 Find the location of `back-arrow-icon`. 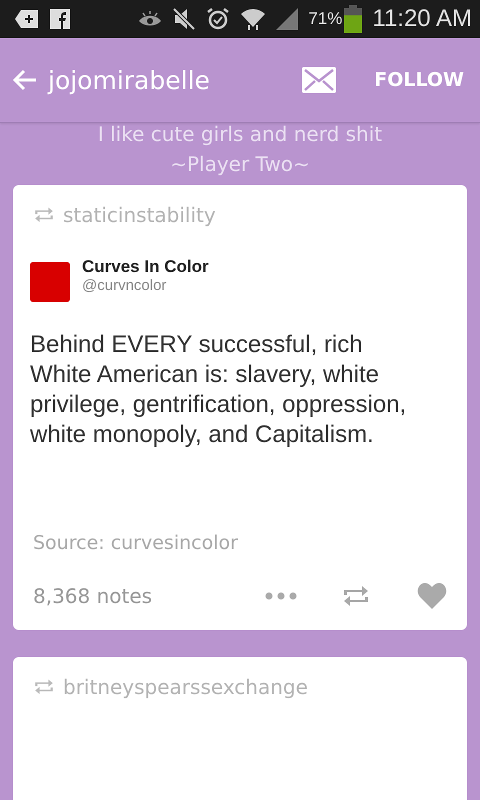

back-arrow-icon is located at coordinates (25, 80).